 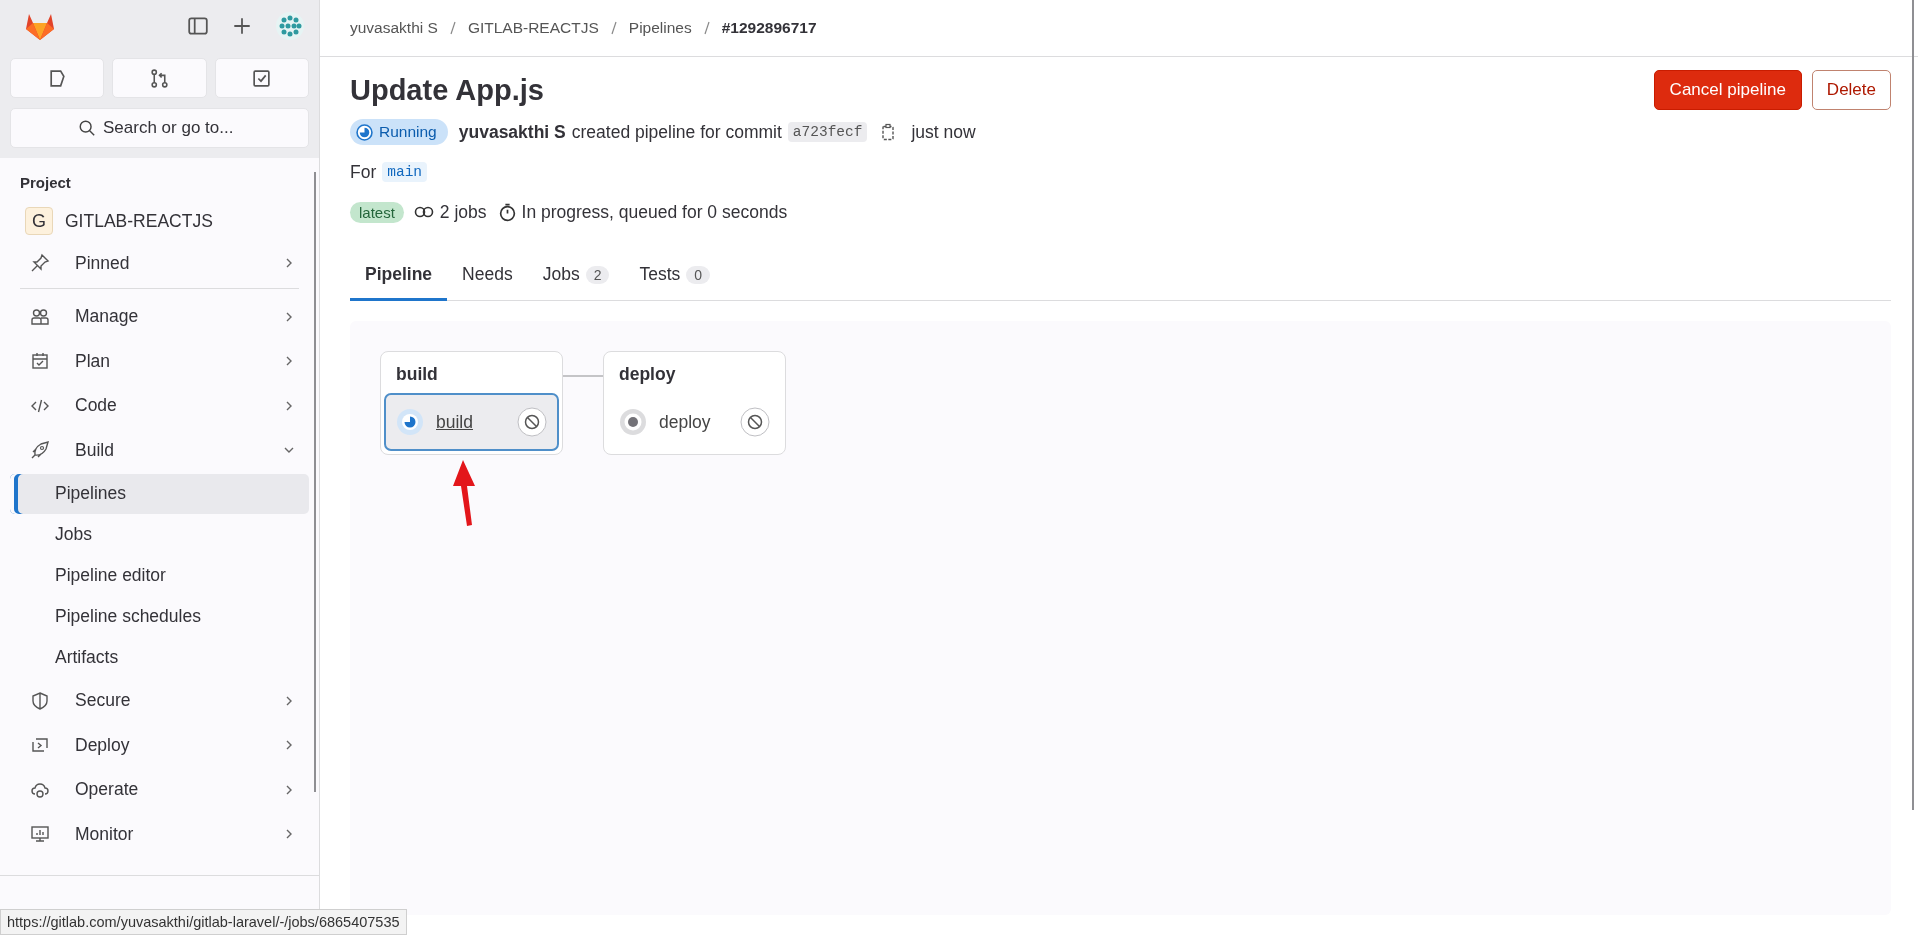 I want to click on status-badge: Running, so click(x=399, y=132).